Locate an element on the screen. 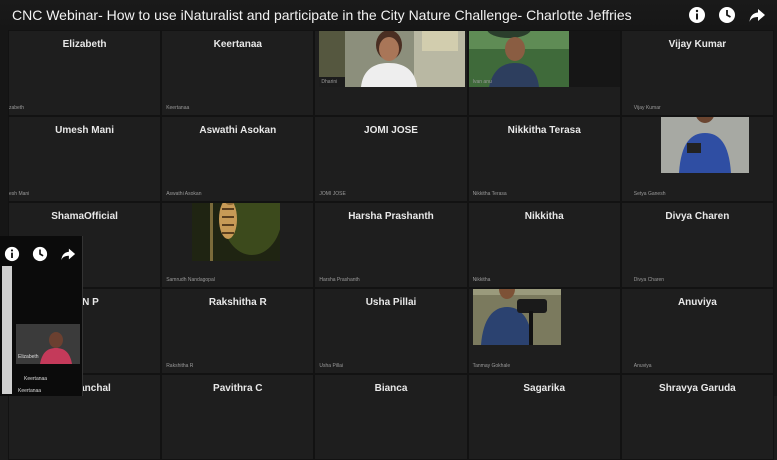  self-video: Elizabeth is located at coordinates (48, 344).